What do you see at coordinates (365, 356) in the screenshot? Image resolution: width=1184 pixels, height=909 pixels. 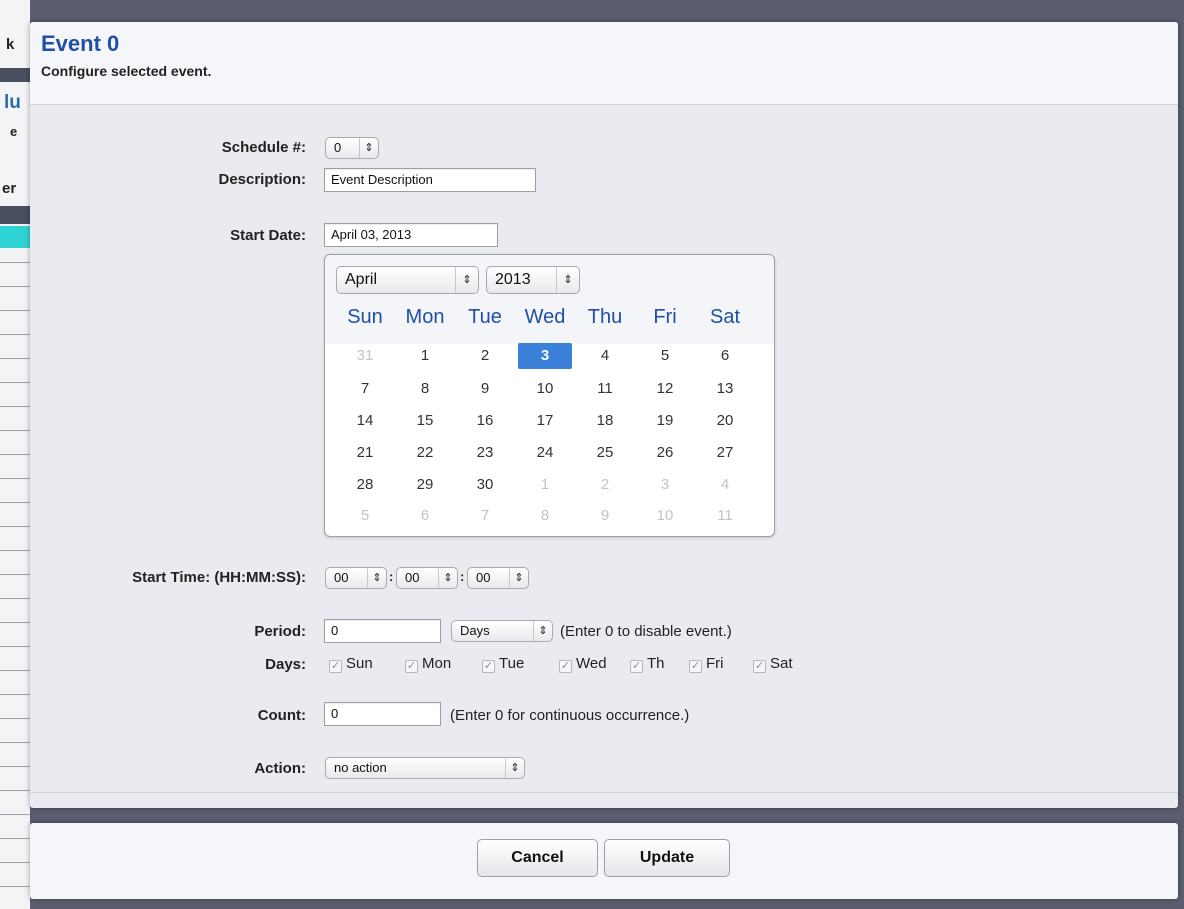 I see `calendar-day: 31` at bounding box center [365, 356].